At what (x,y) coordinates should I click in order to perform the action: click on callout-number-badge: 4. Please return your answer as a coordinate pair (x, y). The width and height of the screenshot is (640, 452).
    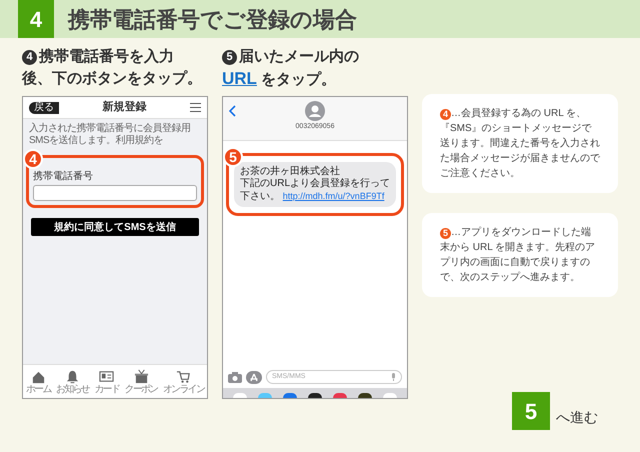
    Looking at the image, I should click on (33, 159).